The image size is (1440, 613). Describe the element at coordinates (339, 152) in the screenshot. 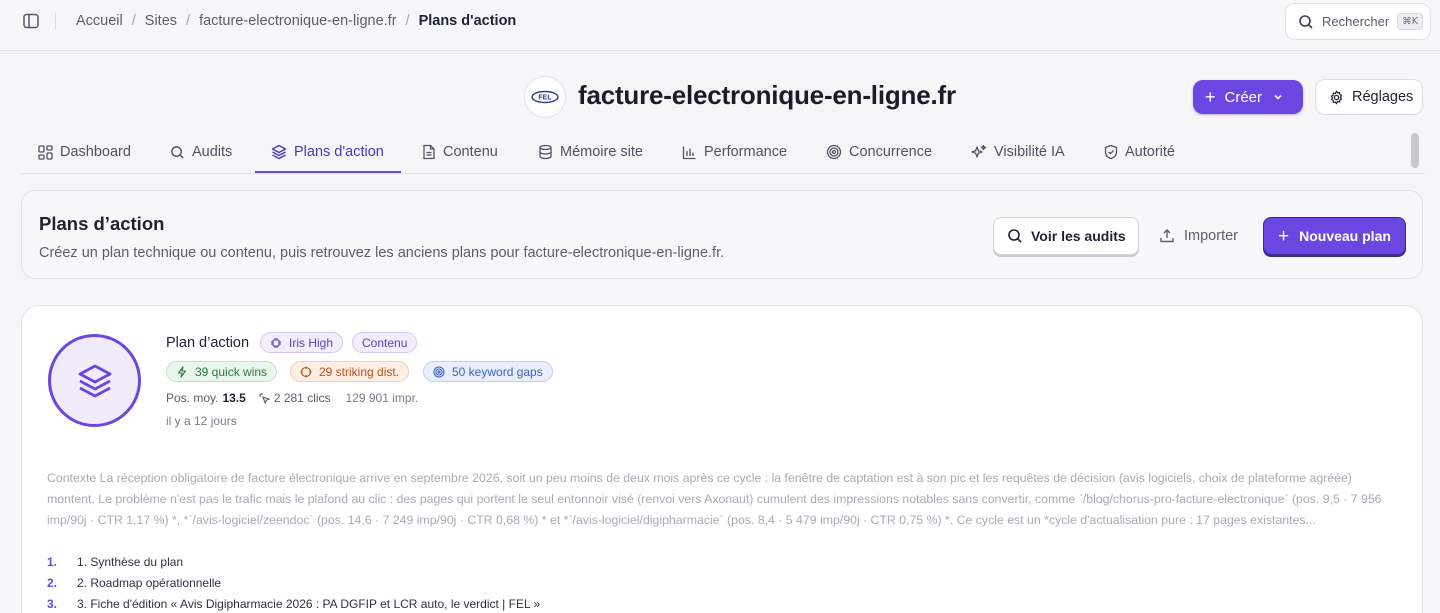

I see `tab-label: Plans d'action` at that location.